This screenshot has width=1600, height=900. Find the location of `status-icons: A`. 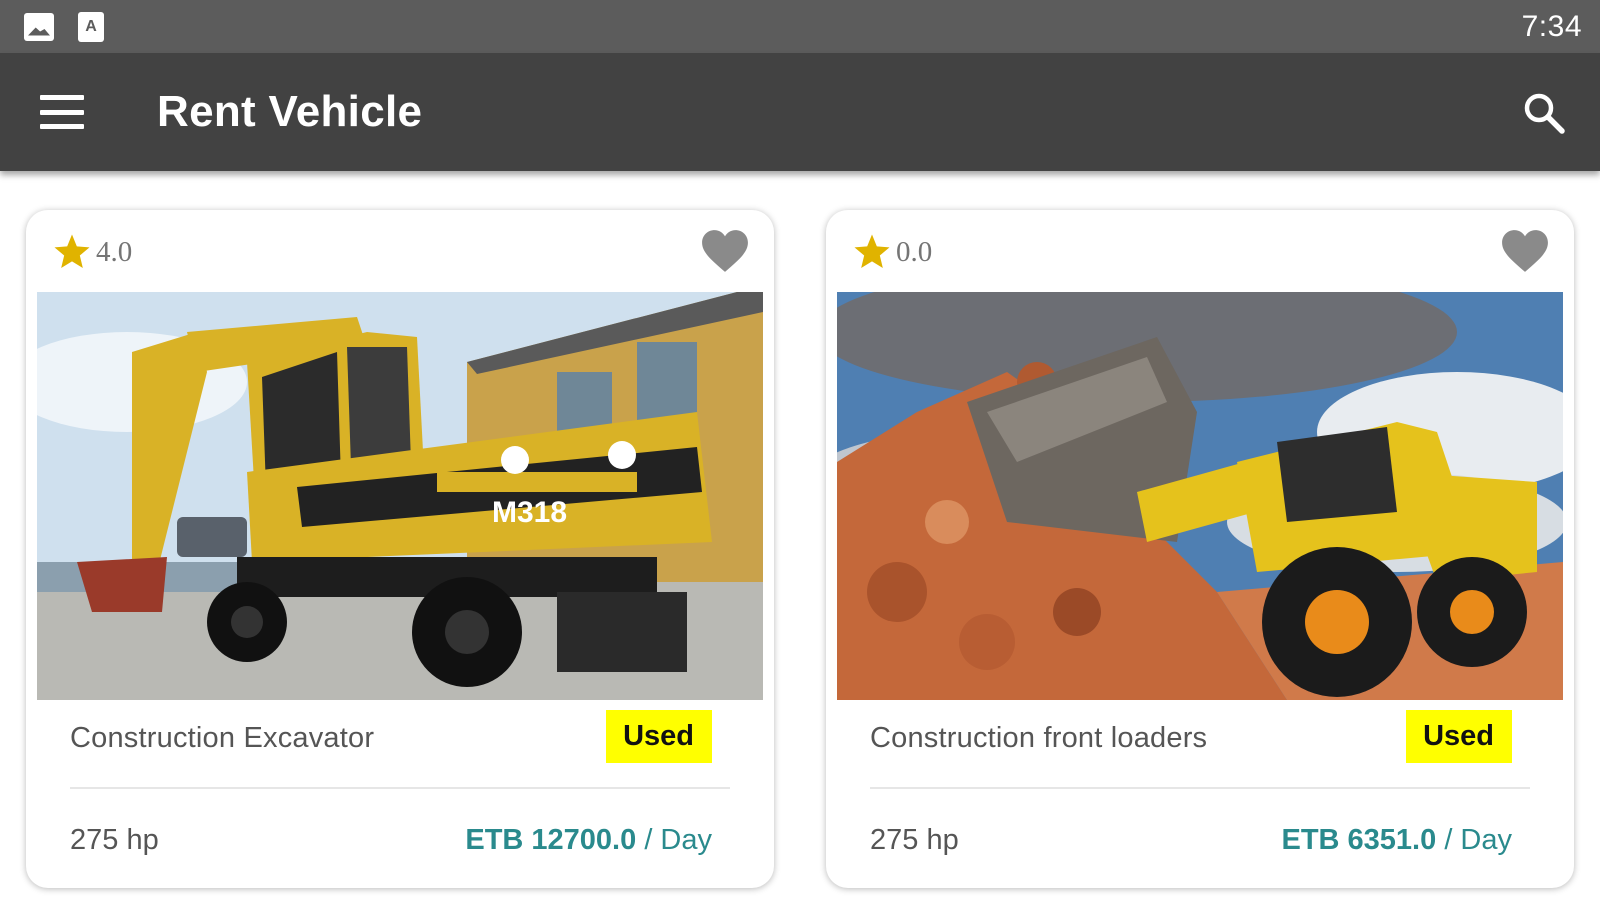

status-icons: A is located at coordinates (64, 26).